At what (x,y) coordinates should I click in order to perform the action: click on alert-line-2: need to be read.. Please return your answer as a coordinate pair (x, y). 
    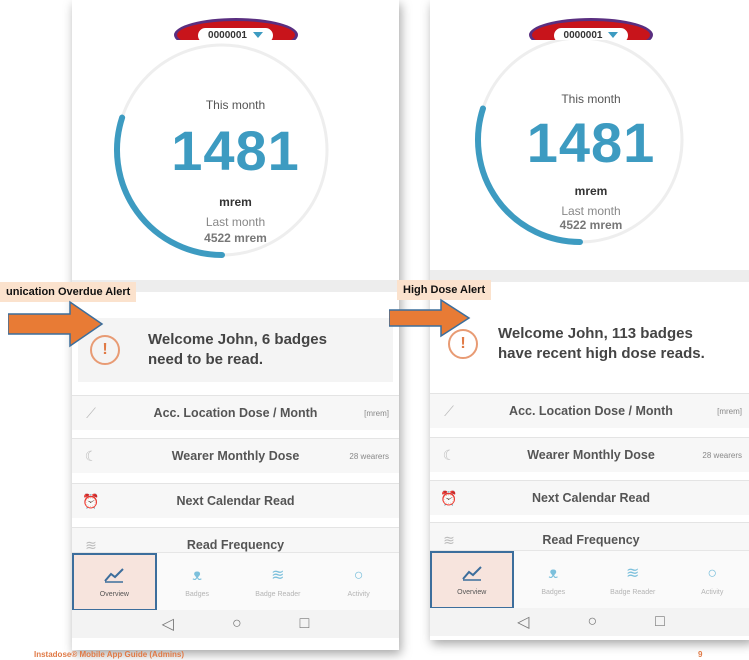
    Looking at the image, I should click on (206, 359).